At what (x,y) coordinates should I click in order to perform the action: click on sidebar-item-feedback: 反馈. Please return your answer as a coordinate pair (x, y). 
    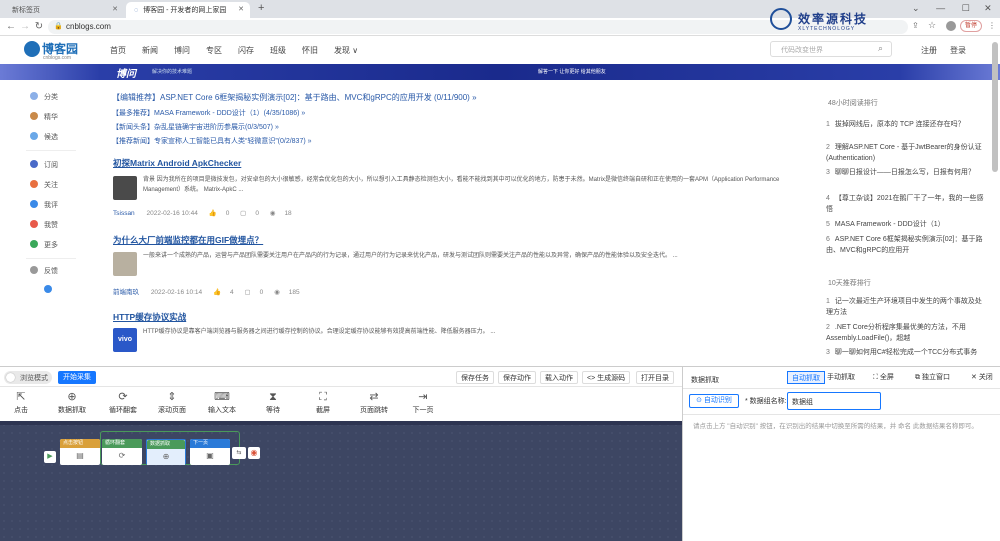
    Looking at the image, I should click on (44, 272).